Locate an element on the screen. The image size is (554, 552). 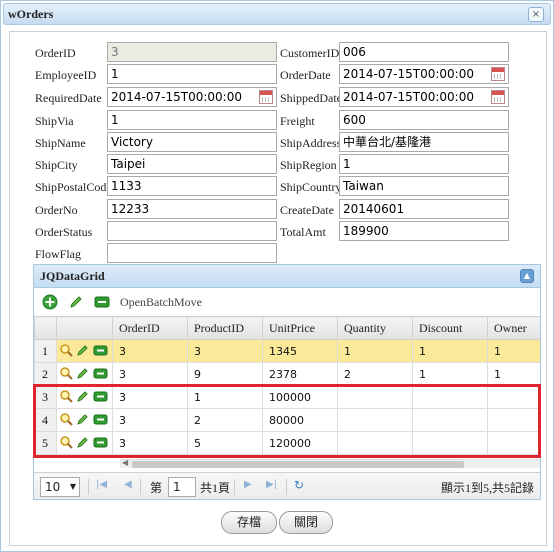
column-header: Quantity is located at coordinates (375, 328).